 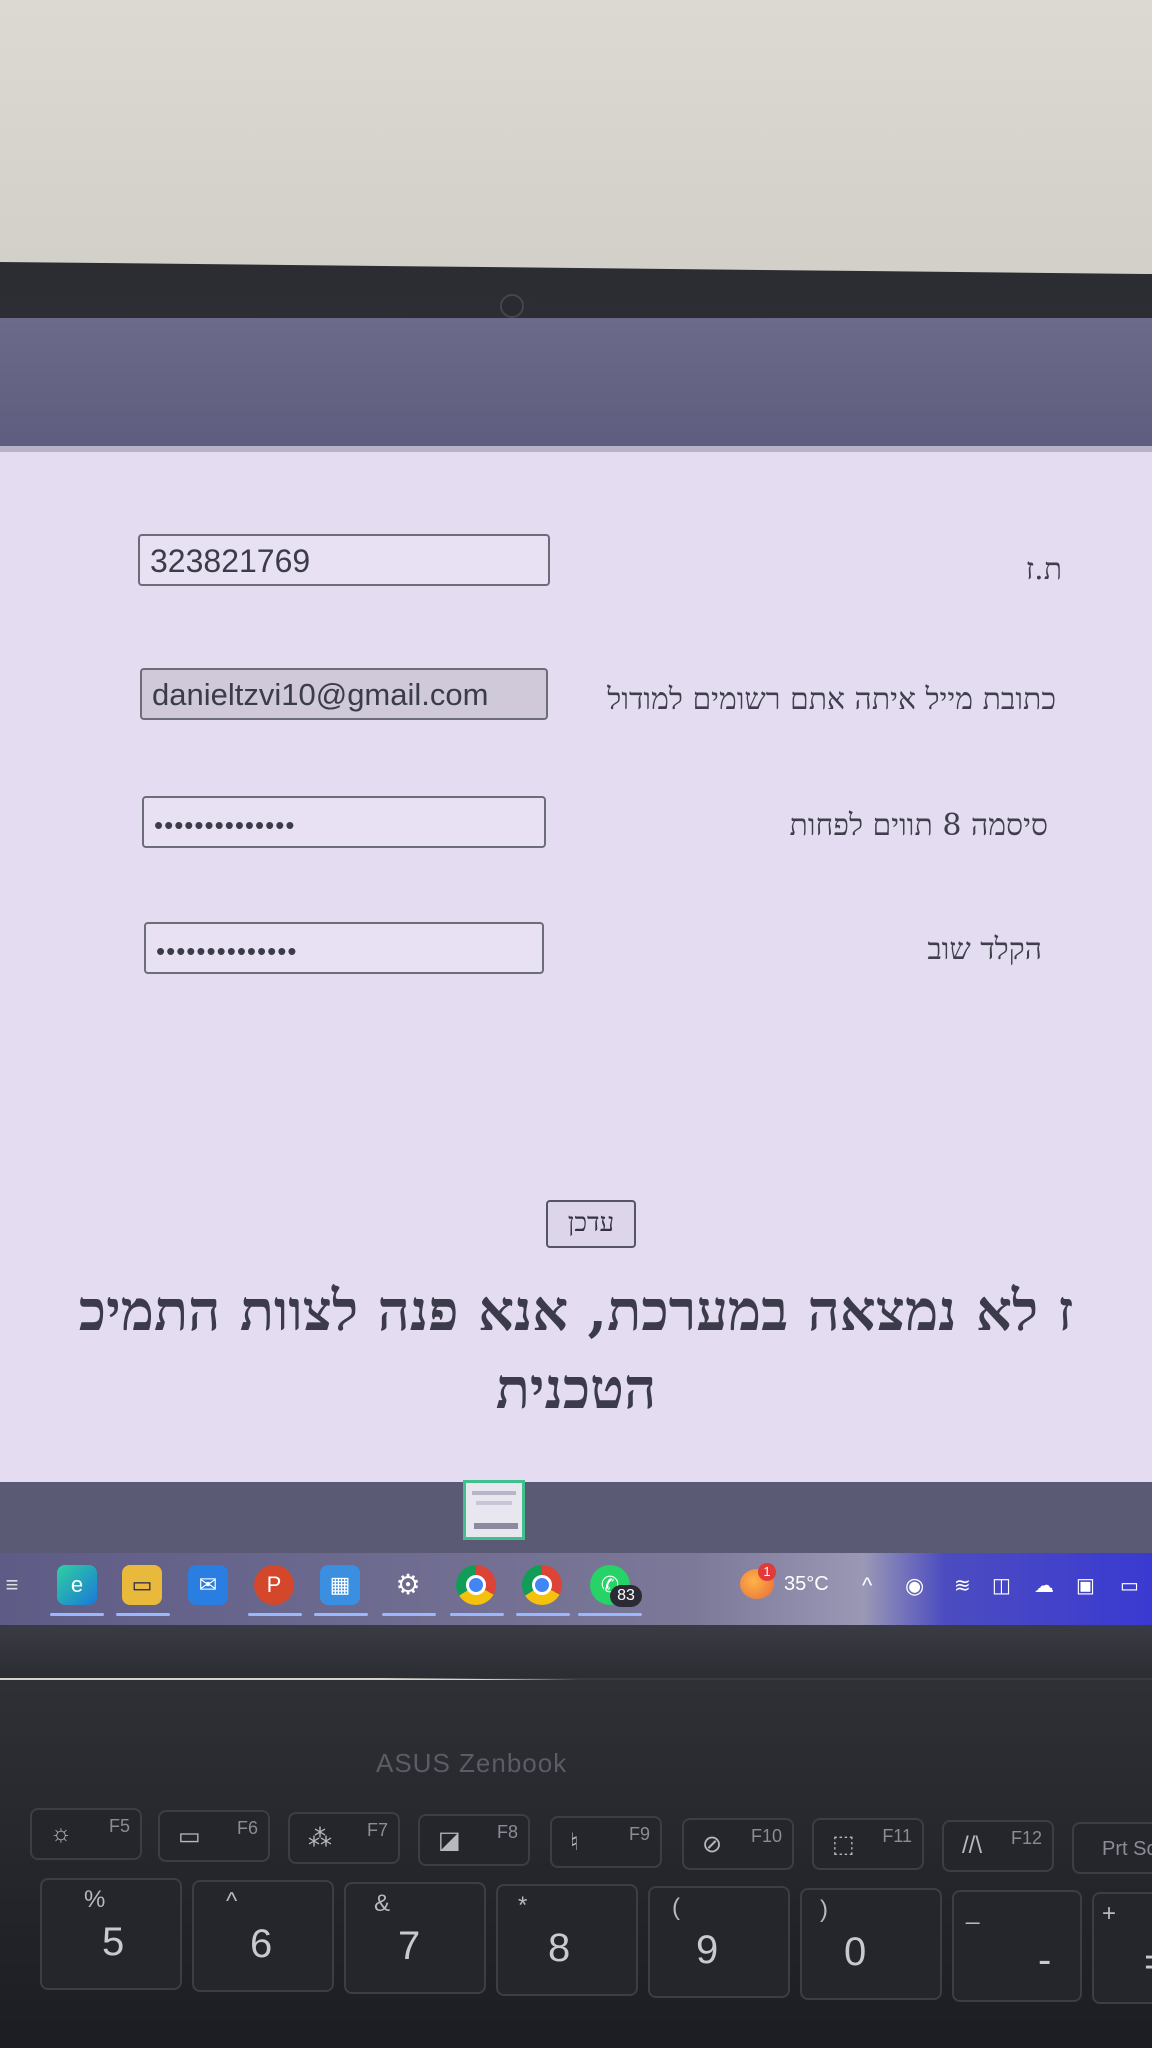 I want to click on email-label: כתובת מייל איתה אתם רשומים למודול, so click(x=831, y=699).